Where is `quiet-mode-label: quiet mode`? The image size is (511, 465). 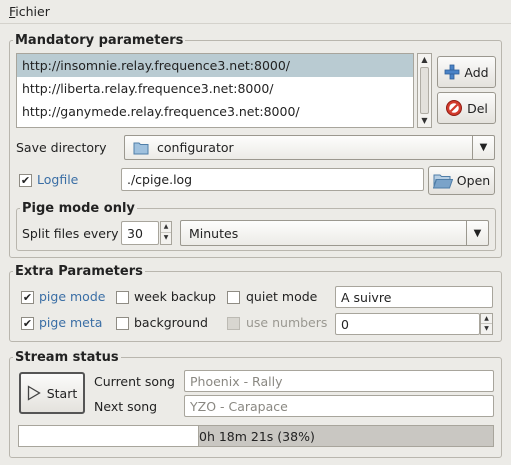
quiet-mode-label: quiet mode is located at coordinates (282, 296).